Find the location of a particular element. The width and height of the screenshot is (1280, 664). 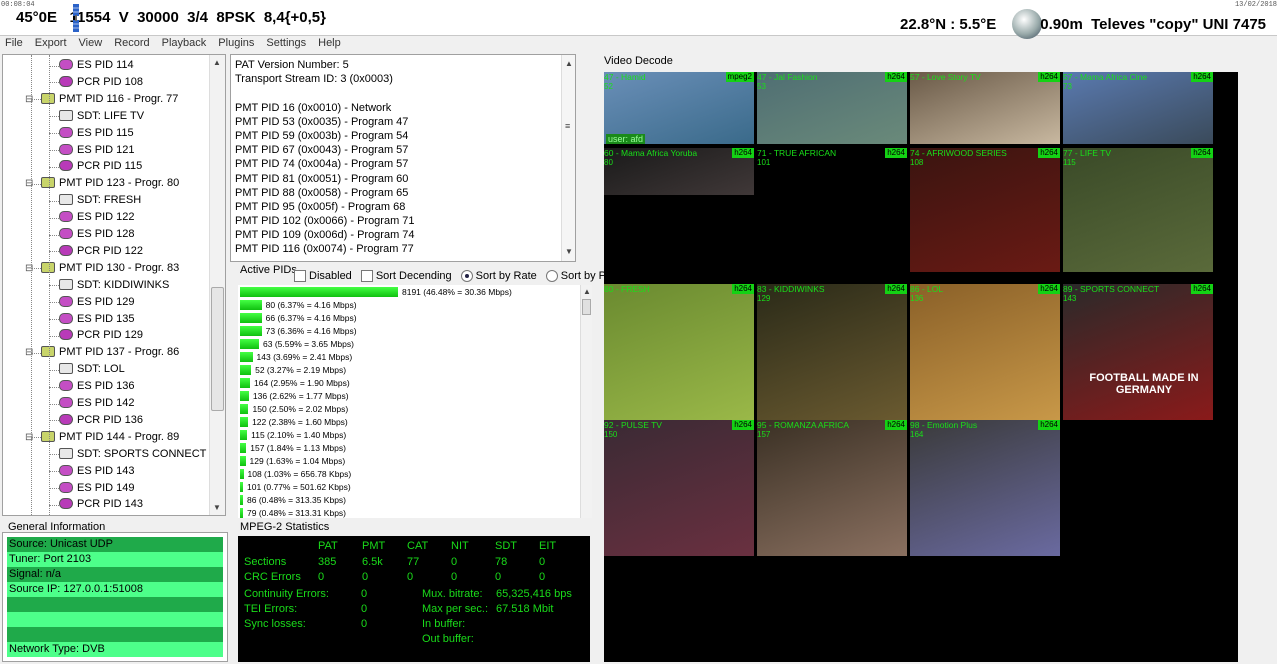

tree-node-pcr: PCR PID 122 is located at coordinates (101, 251).